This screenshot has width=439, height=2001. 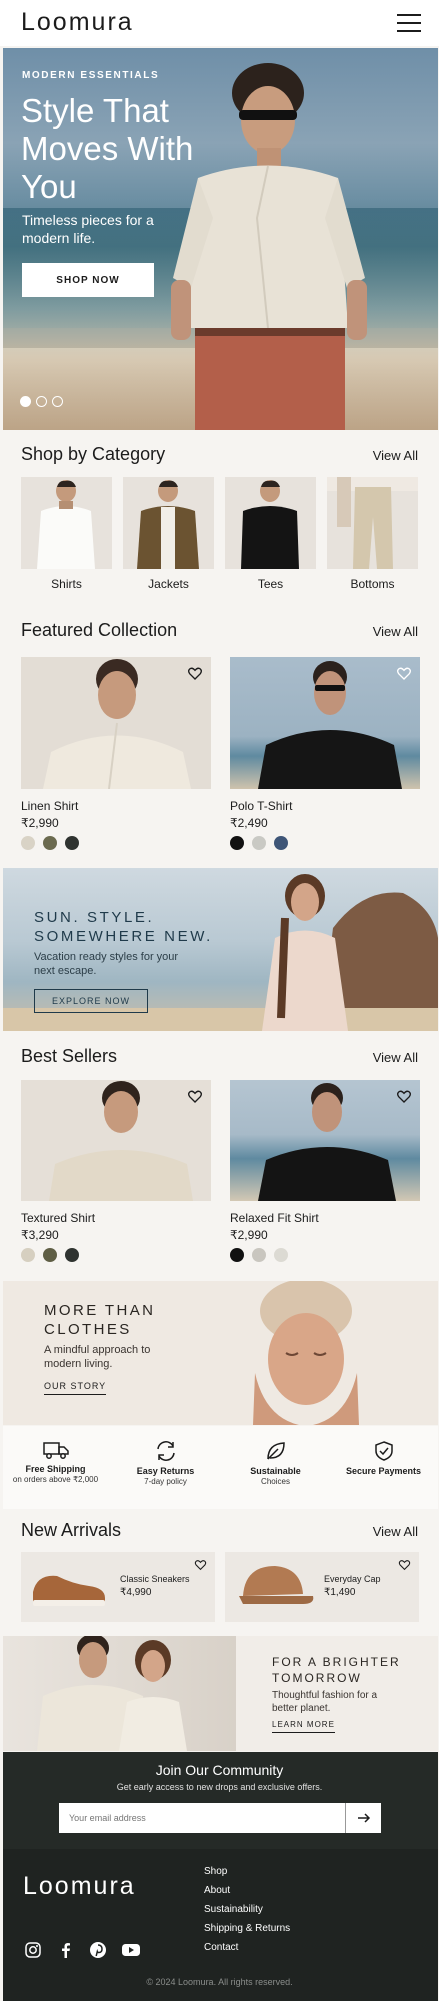 What do you see at coordinates (409, 23) in the screenshot?
I see `hamburger-menu-icon` at bounding box center [409, 23].